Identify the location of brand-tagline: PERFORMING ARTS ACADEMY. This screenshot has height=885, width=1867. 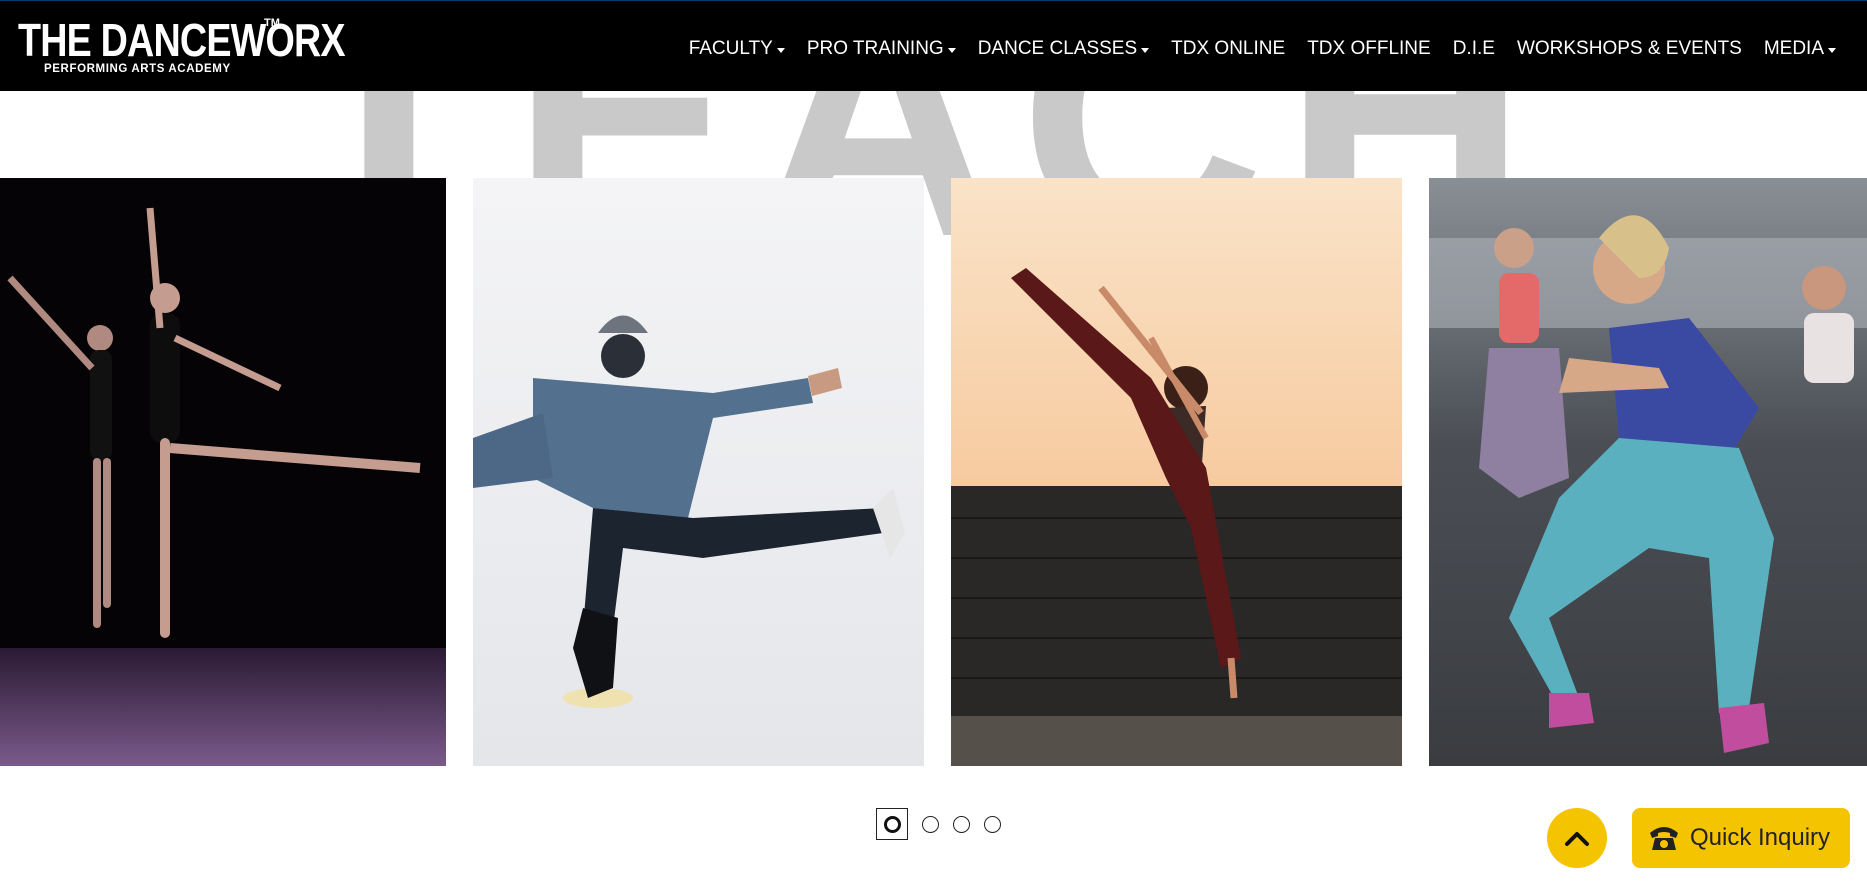
(137, 69).